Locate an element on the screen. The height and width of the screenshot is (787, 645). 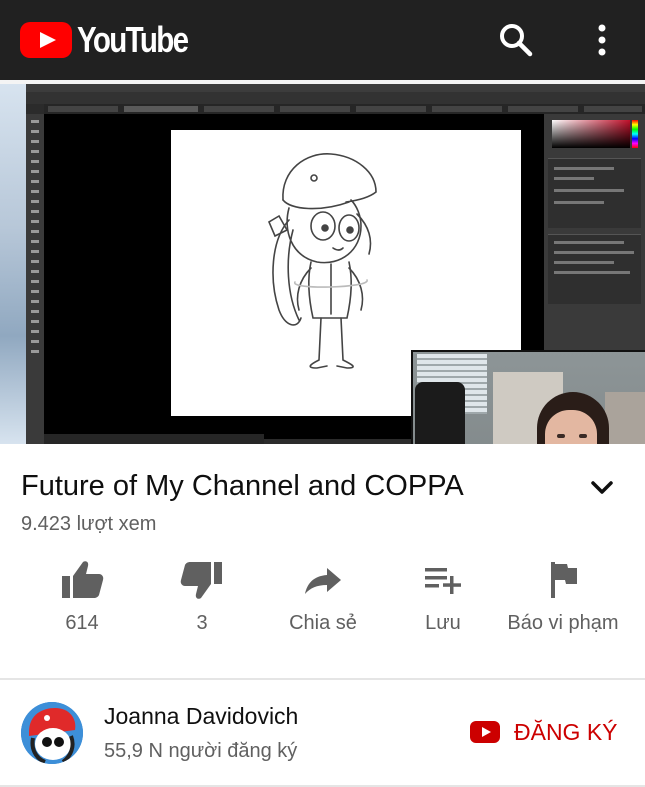
youtube-logo: YouTube is located at coordinates (116, 39).